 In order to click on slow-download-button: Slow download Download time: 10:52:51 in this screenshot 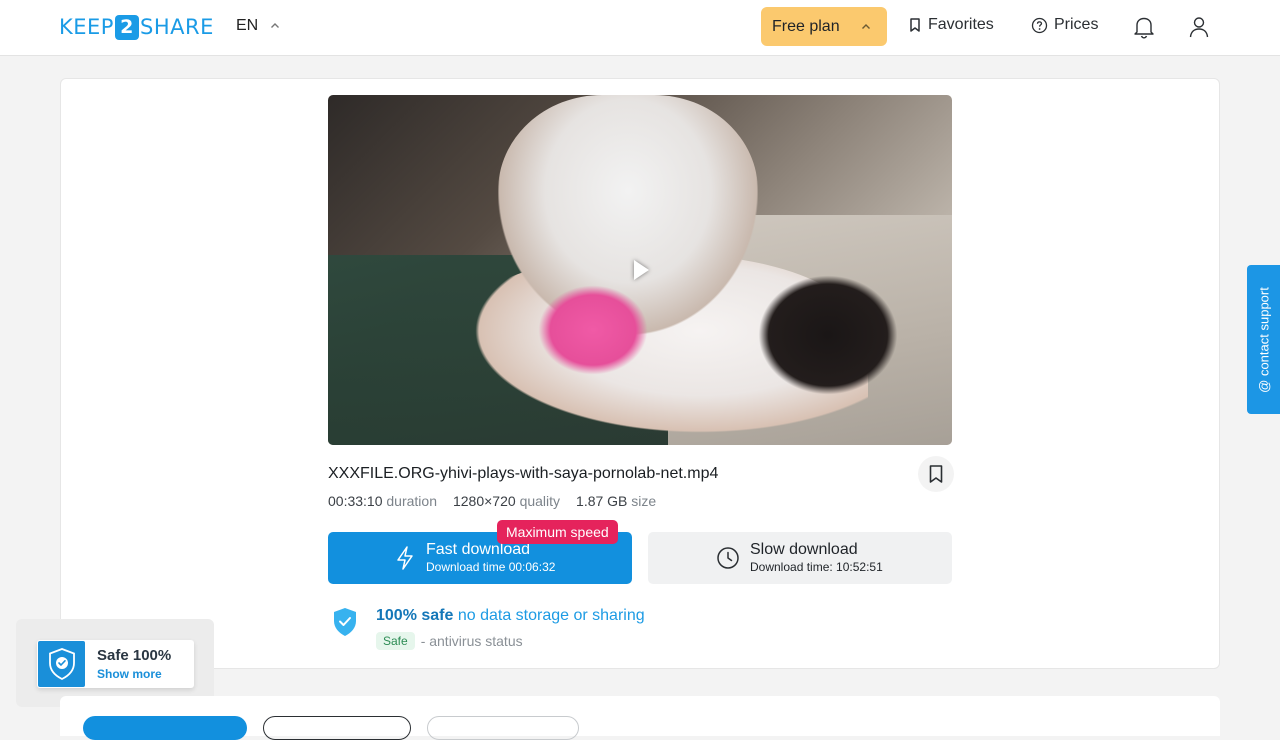, I will do `click(800, 558)`.